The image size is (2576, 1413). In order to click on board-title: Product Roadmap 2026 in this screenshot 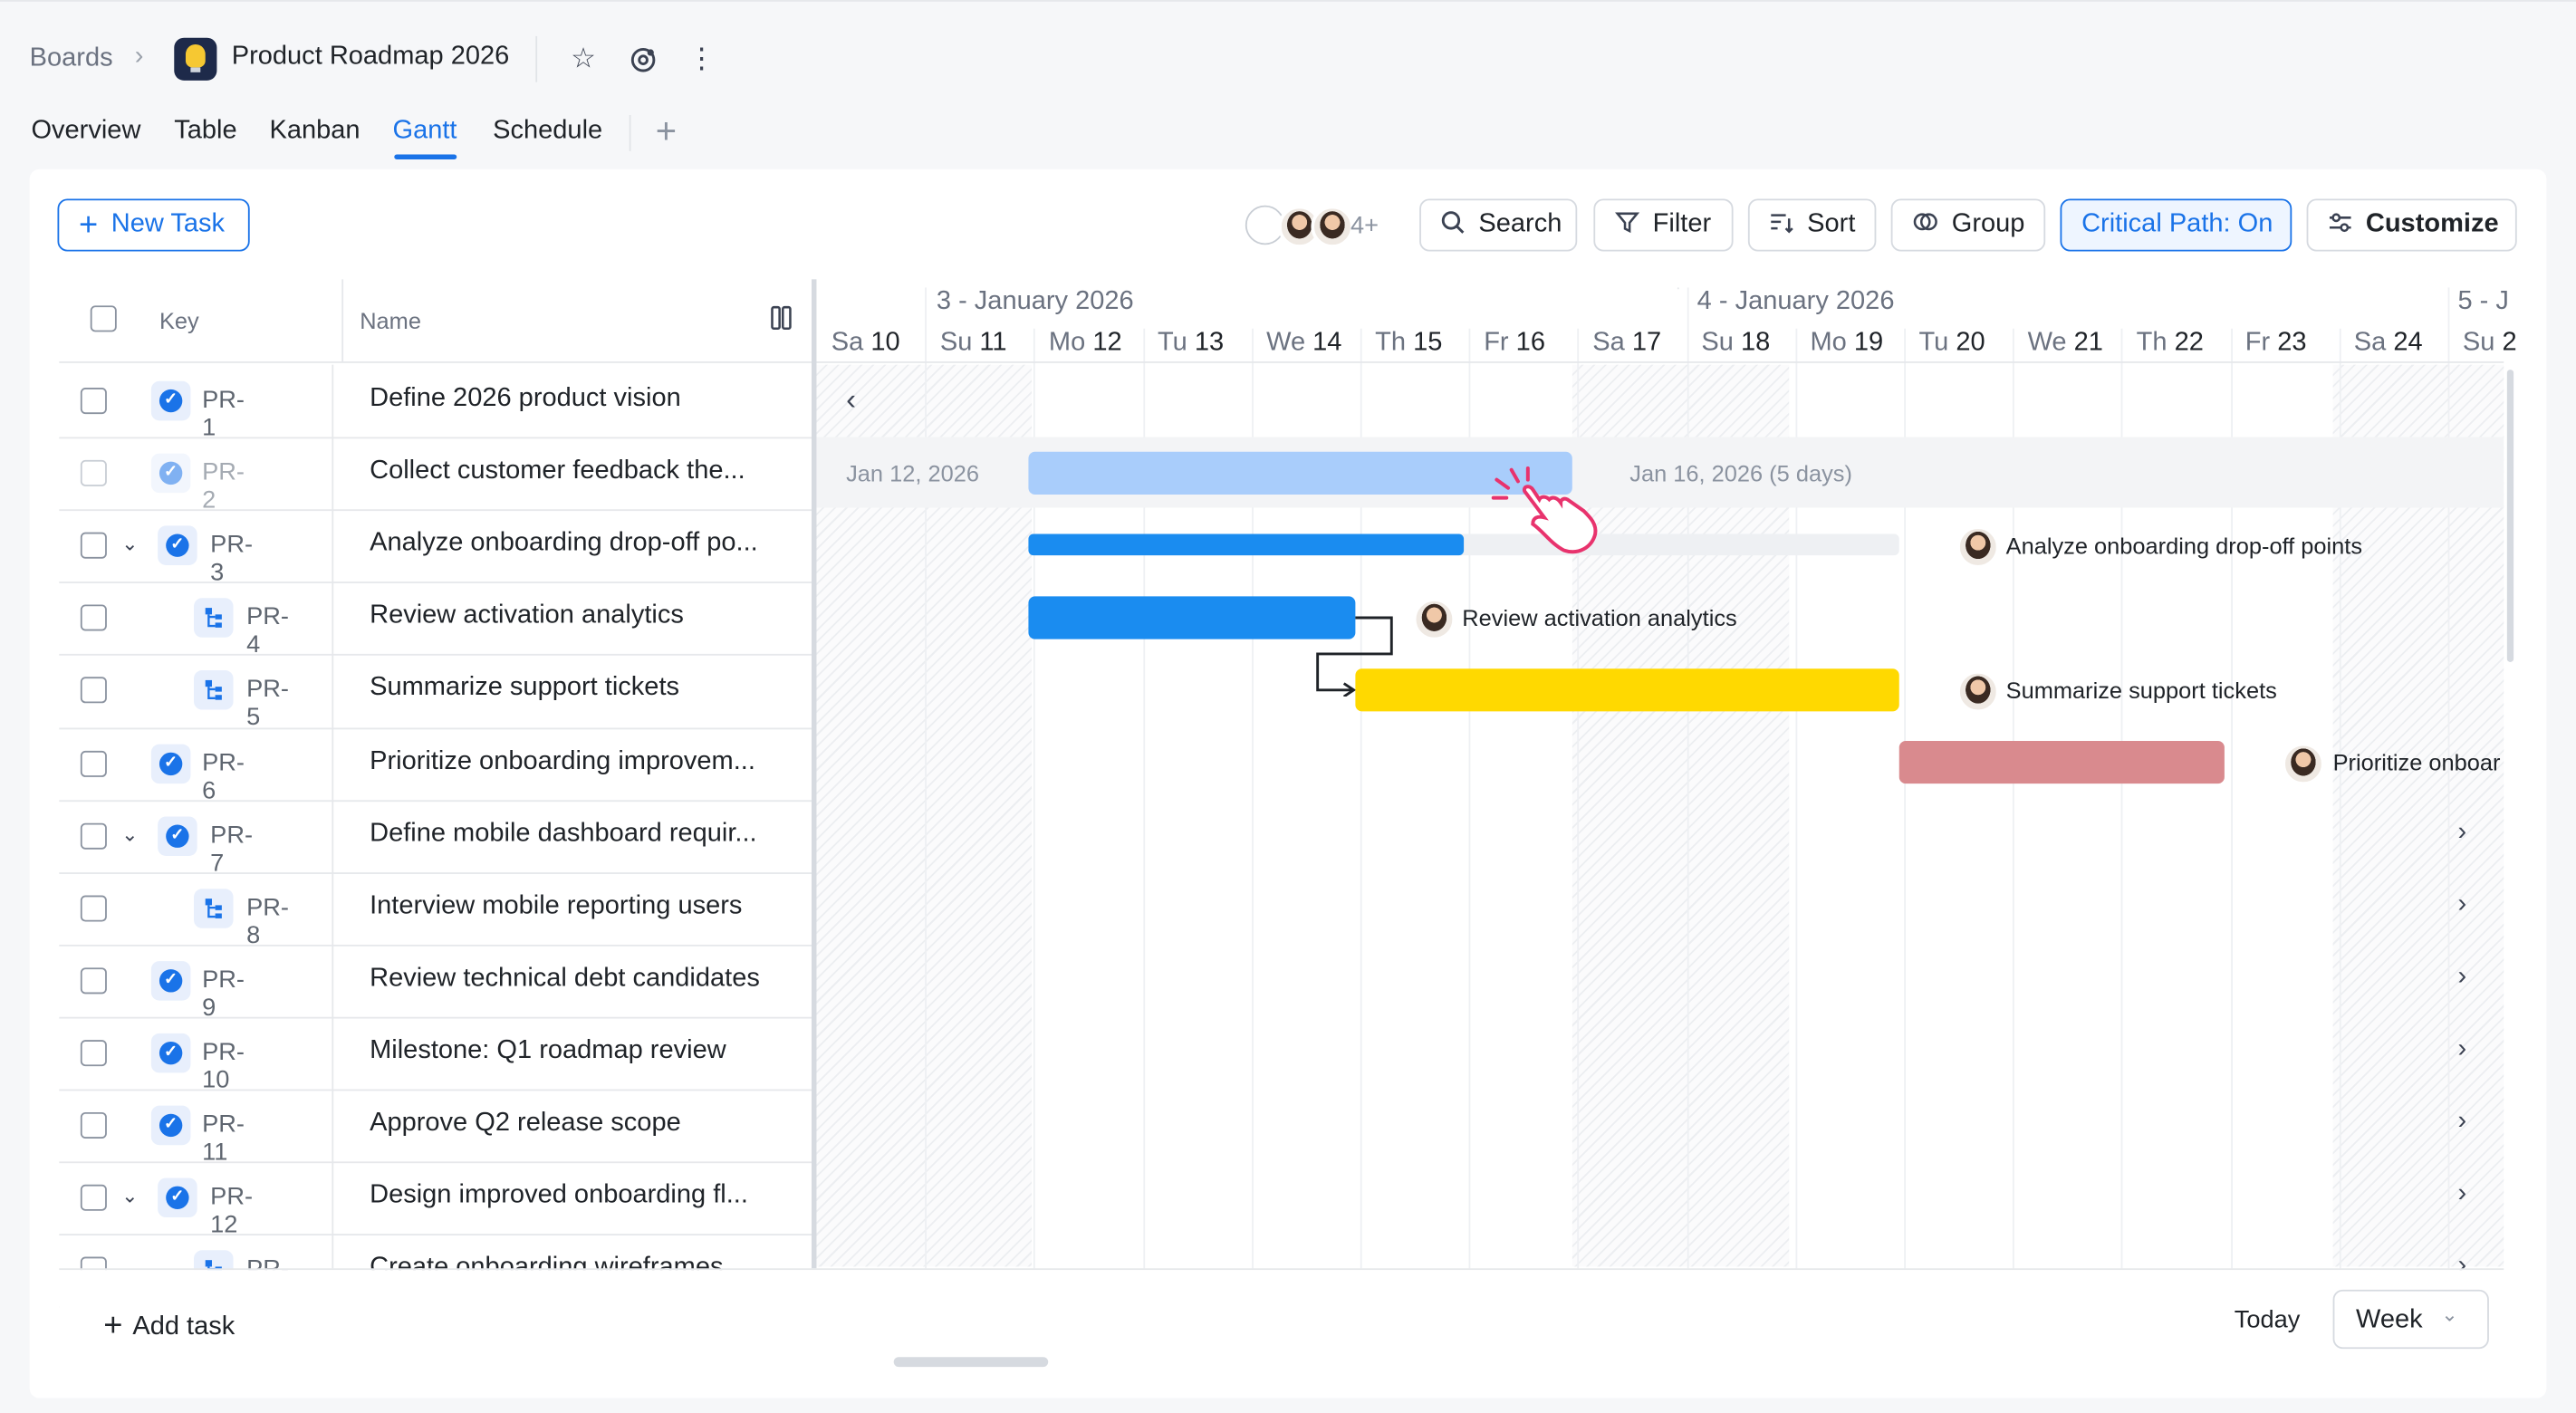, I will do `click(371, 57)`.